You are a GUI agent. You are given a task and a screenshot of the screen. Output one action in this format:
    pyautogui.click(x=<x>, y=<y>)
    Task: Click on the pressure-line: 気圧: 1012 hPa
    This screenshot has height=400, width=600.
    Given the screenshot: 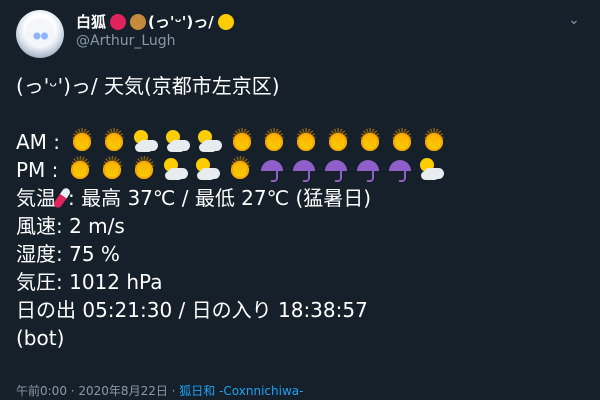 What is the action you would take?
    pyautogui.click(x=89, y=282)
    